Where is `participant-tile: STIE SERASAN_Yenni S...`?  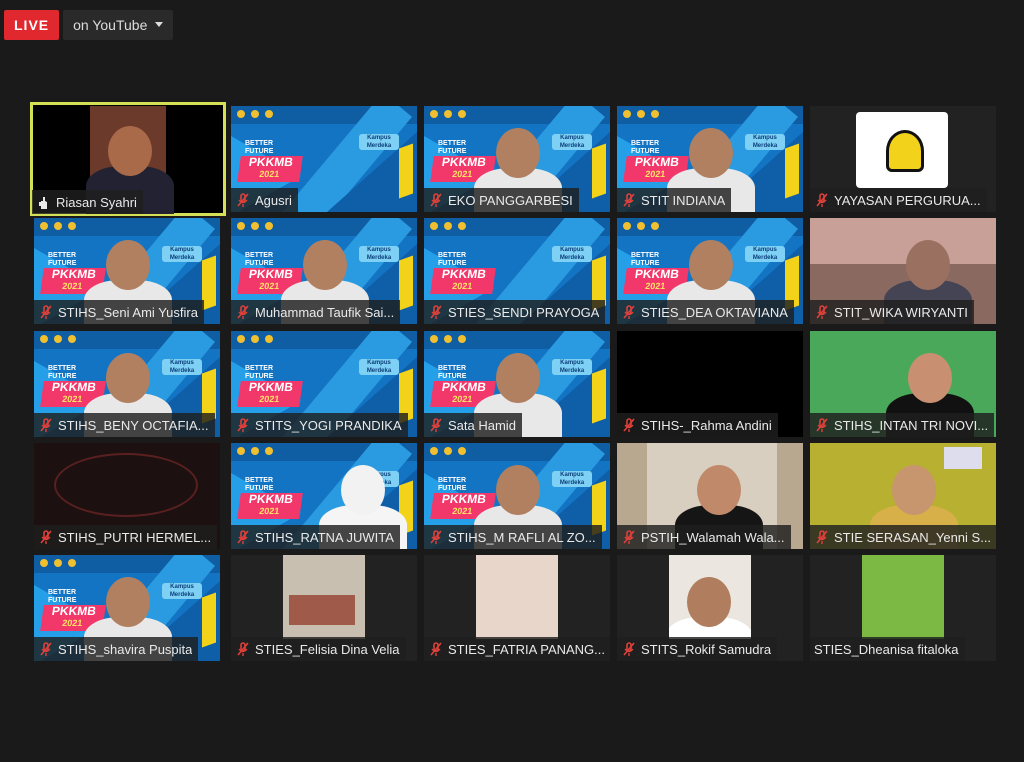 participant-tile: STIE SERASAN_Yenni S... is located at coordinates (903, 496).